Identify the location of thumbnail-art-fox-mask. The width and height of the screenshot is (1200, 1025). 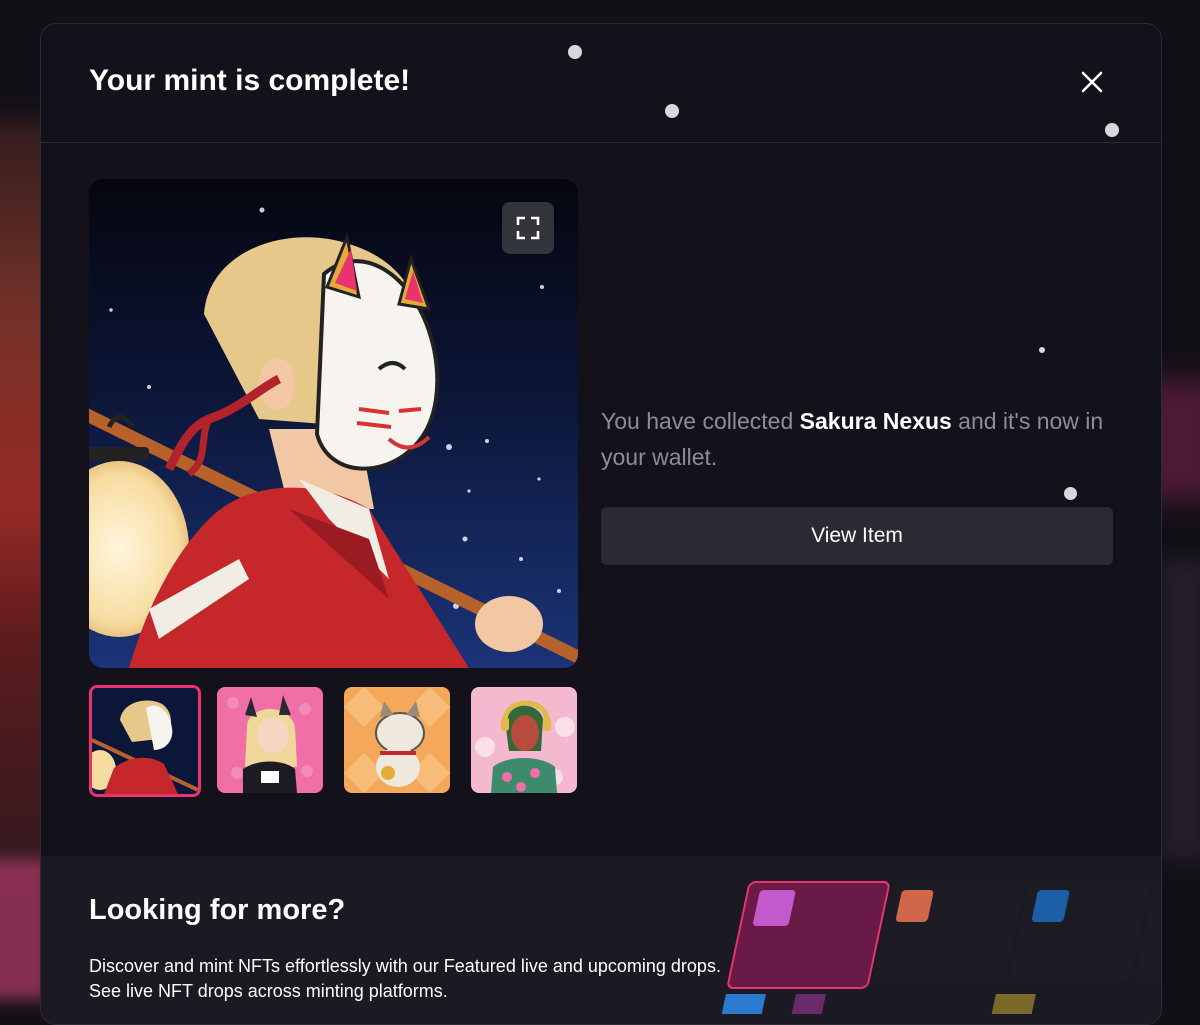
(145, 741).